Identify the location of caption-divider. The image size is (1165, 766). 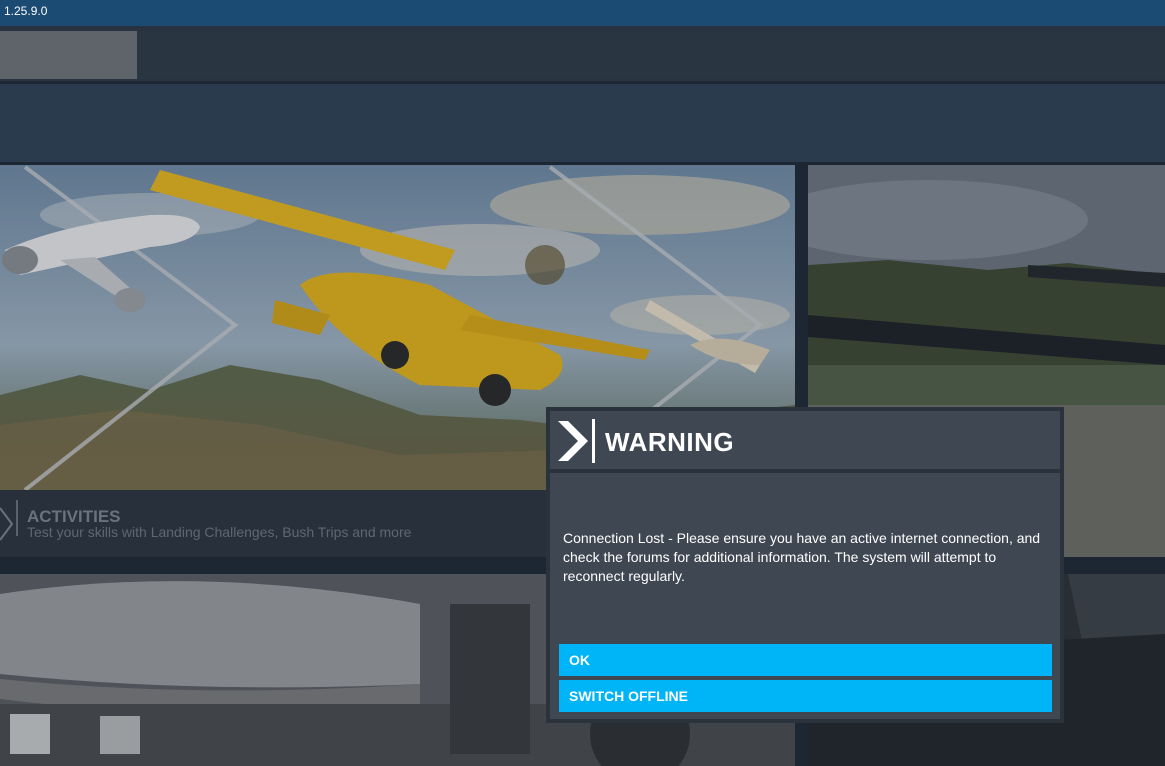
(17, 518).